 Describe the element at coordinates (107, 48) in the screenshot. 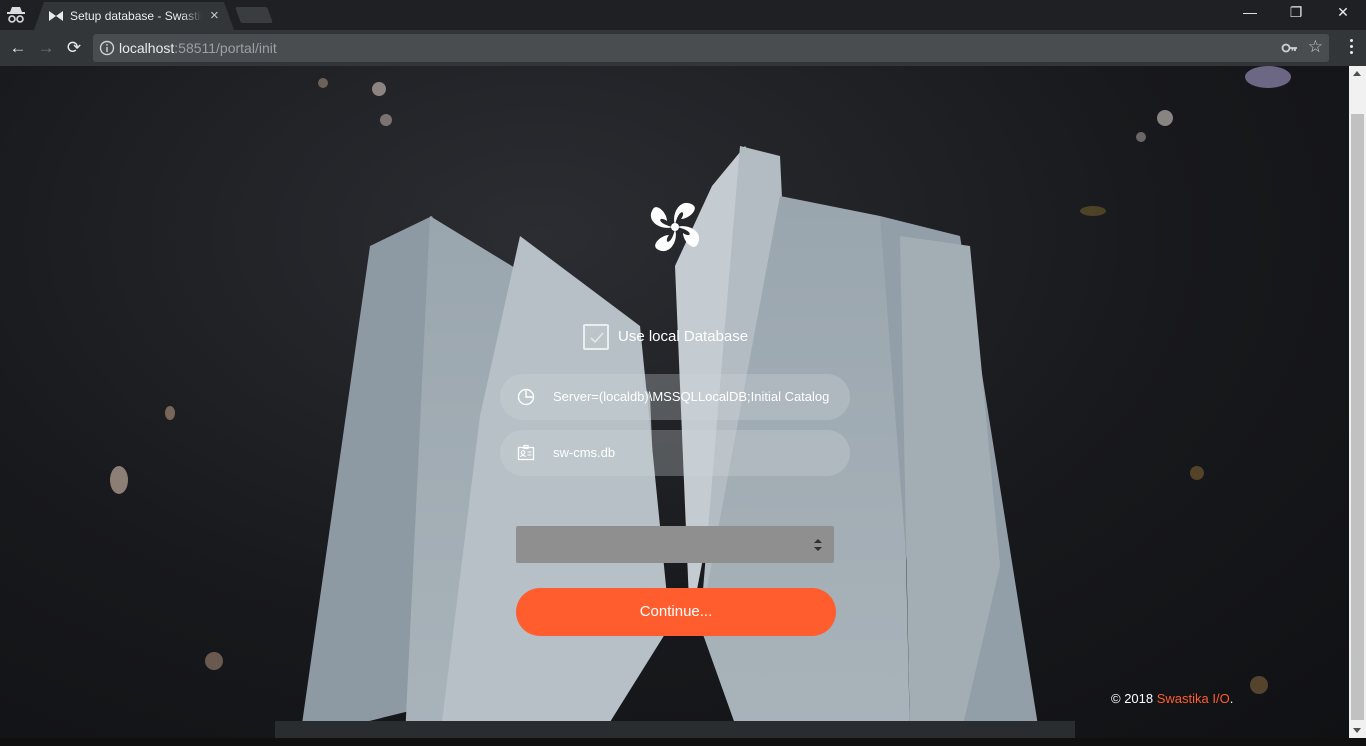

I see `info-icon` at that location.